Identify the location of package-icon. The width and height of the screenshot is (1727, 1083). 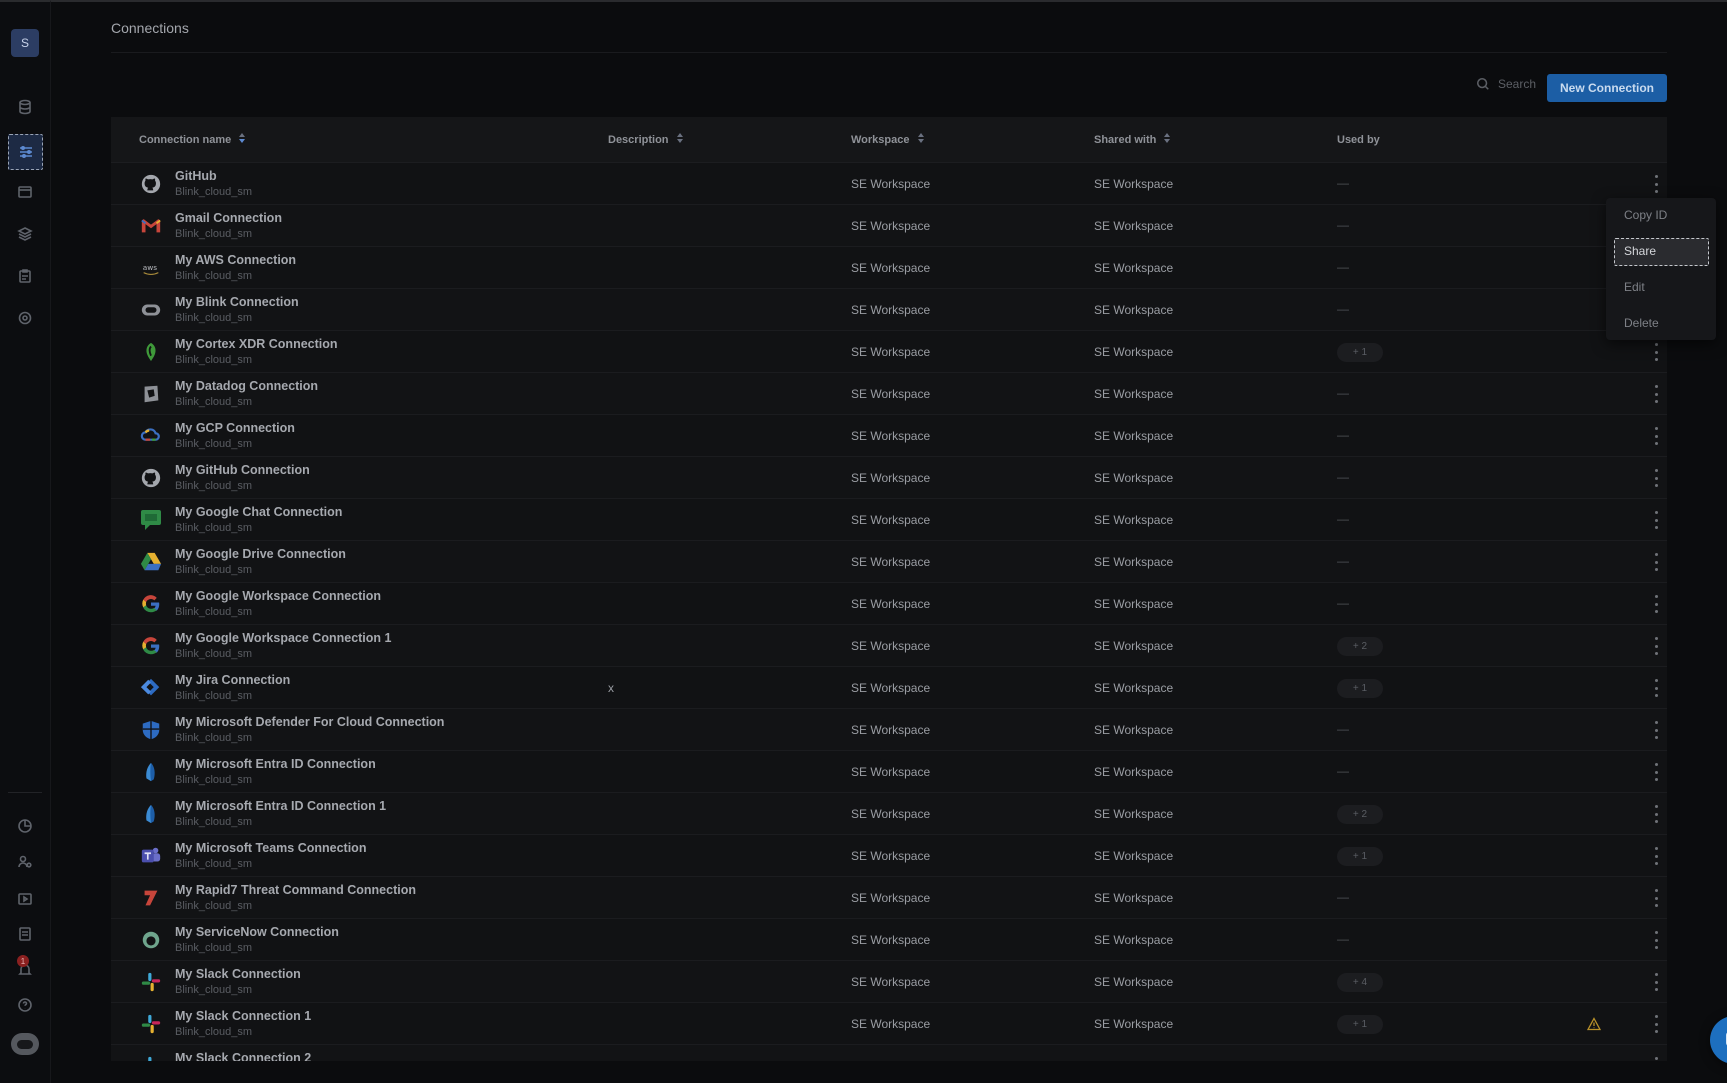
(25, 898).